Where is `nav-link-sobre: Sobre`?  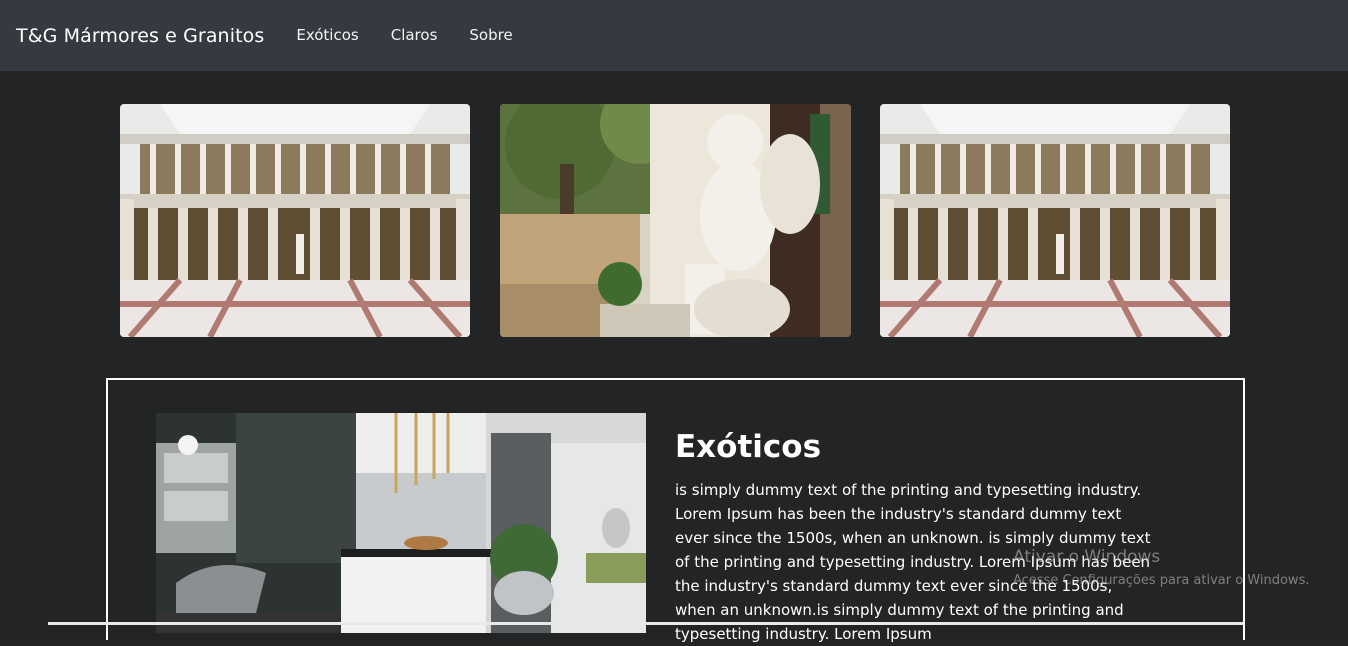 nav-link-sobre: Sobre is located at coordinates (490, 35).